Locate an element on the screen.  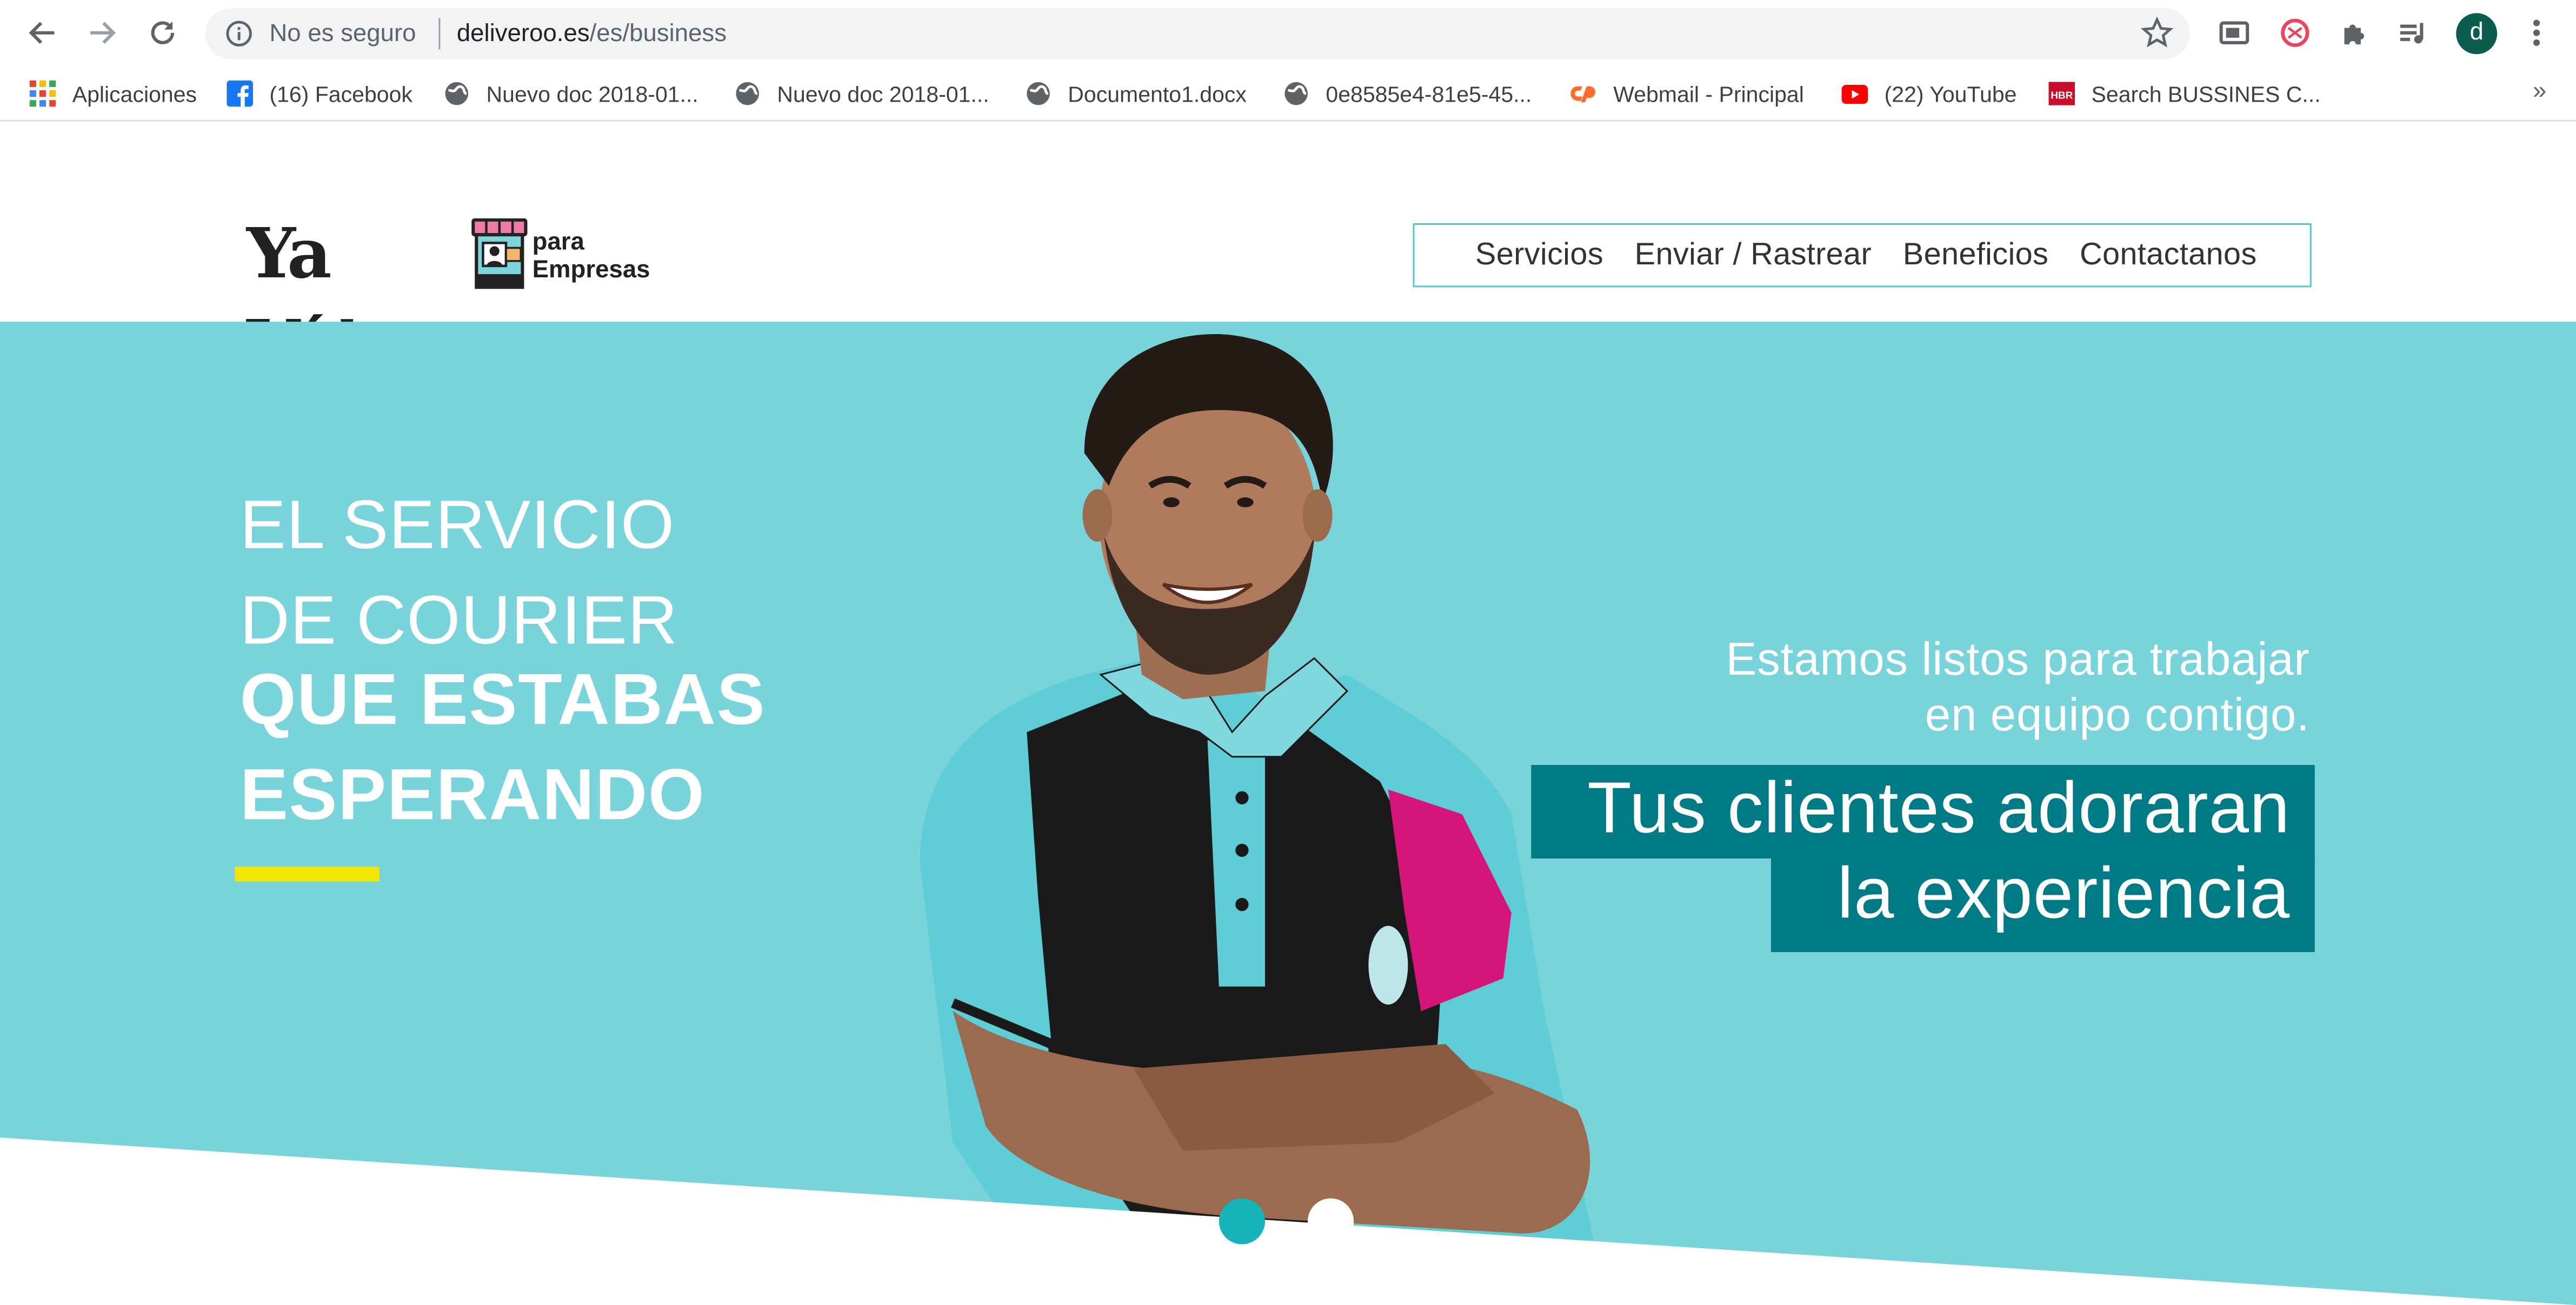
hero-heading-line-3: QUE ESTABAS is located at coordinates (502, 700).